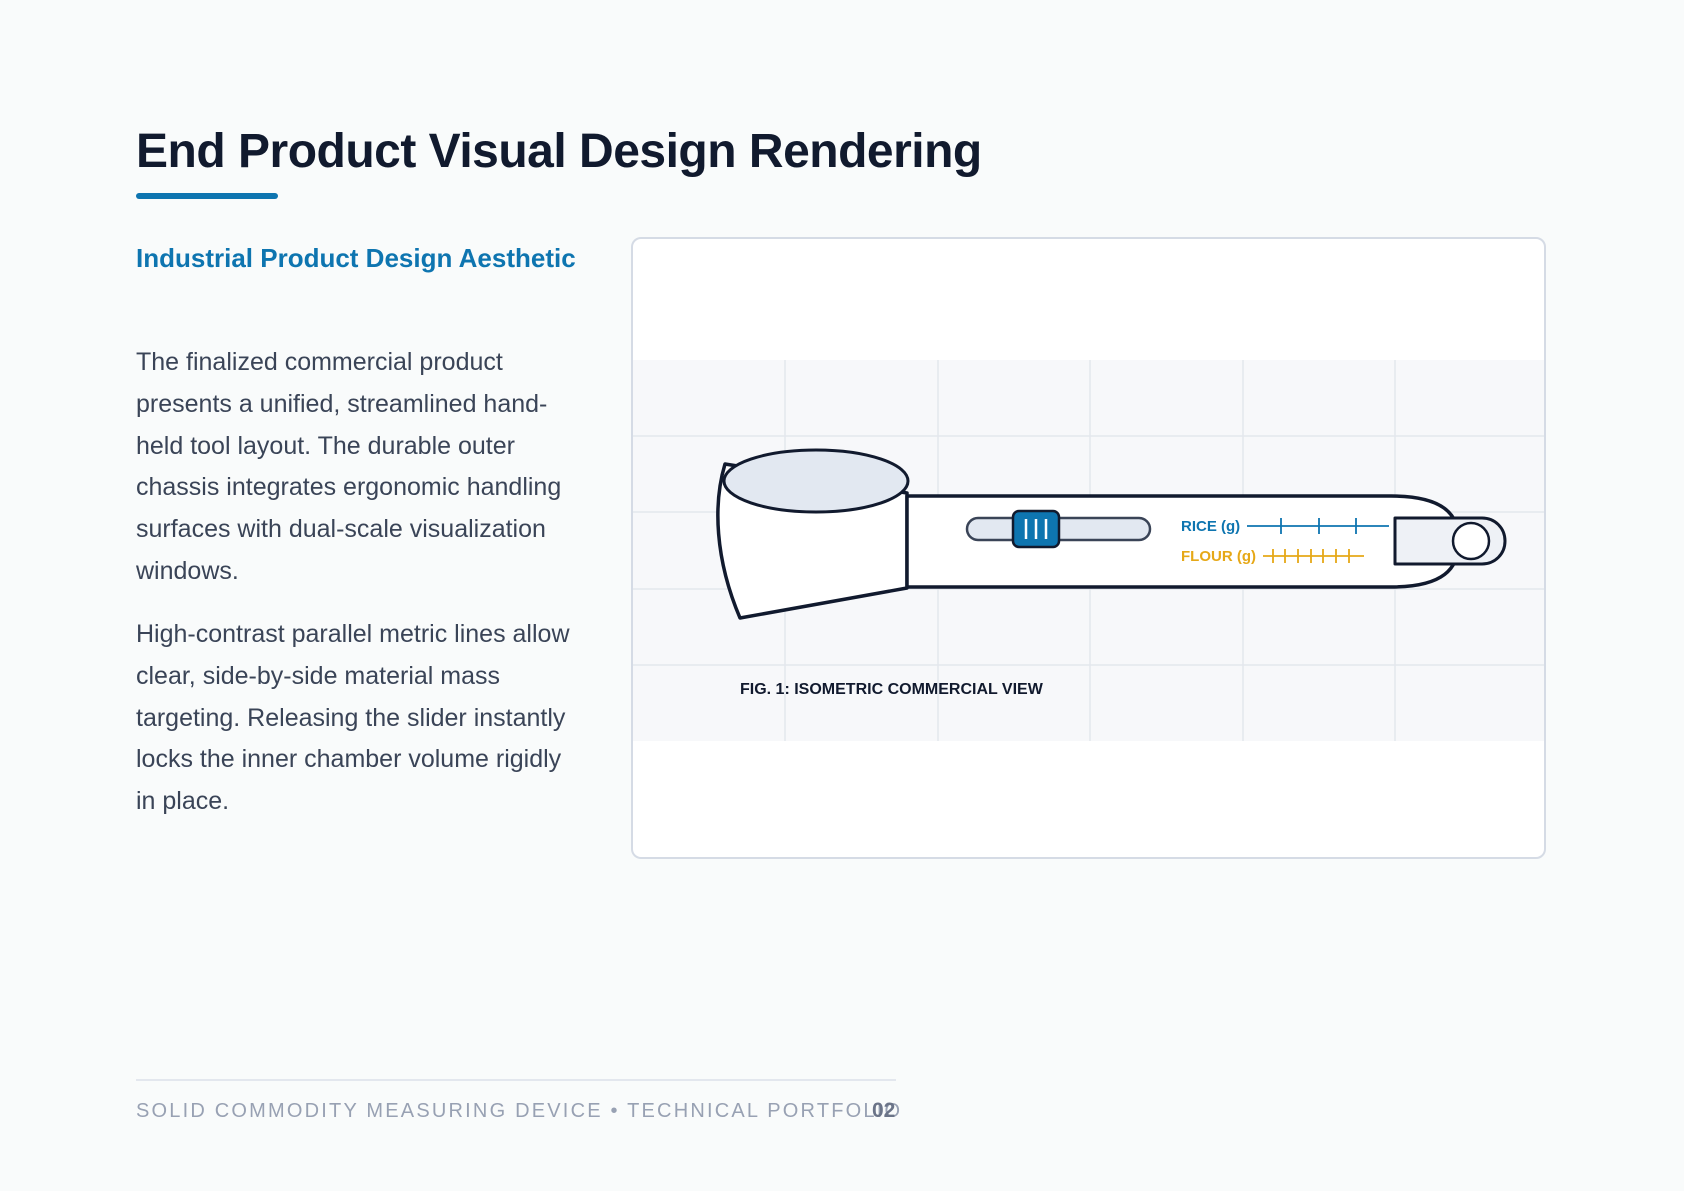 The height and width of the screenshot is (1191, 1684). Describe the element at coordinates (1183, 541) in the screenshot. I see `handle-body` at that location.